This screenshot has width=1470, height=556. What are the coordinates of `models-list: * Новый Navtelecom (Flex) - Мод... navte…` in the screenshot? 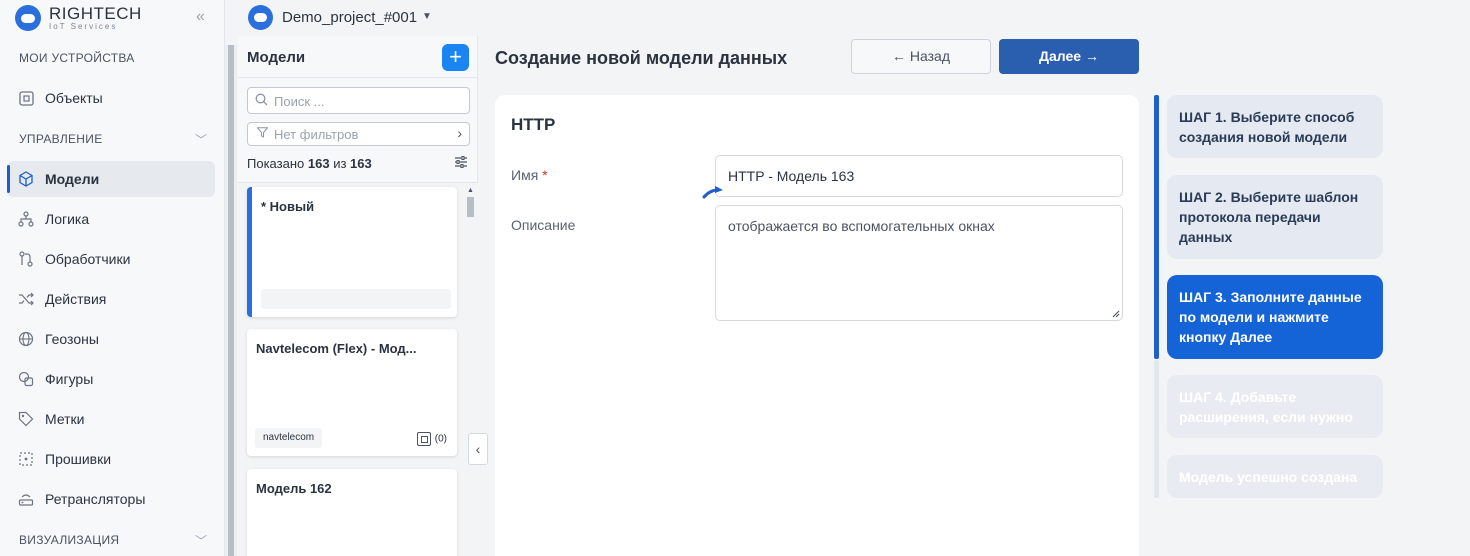 It's located at (358, 369).